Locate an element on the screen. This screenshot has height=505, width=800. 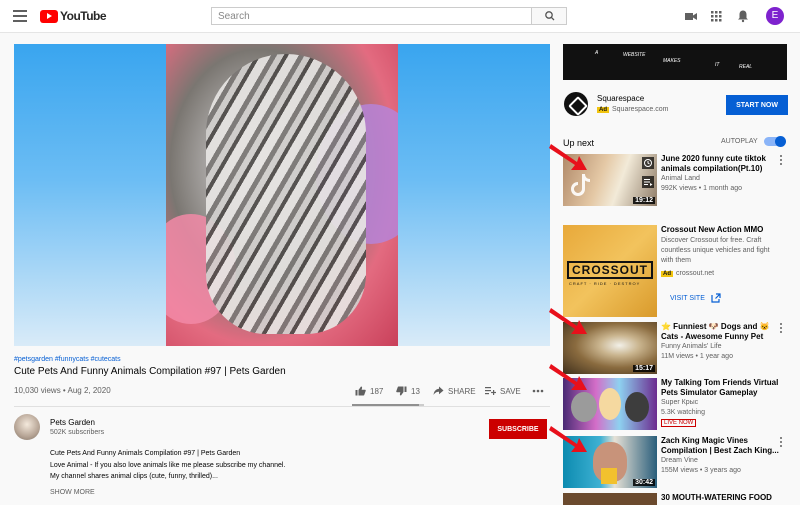
squarespace-logo is located at coordinates (576, 104).